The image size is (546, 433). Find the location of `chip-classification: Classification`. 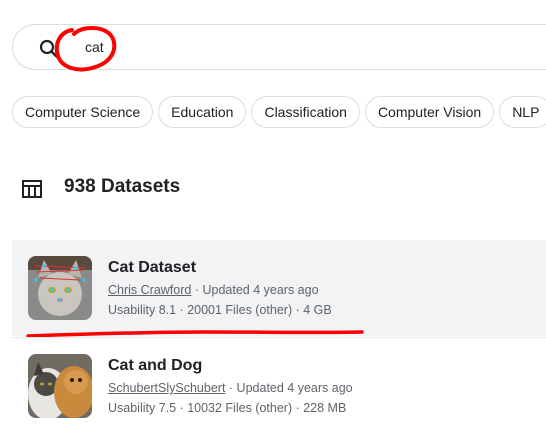

chip-classification: Classification is located at coordinates (305, 112).